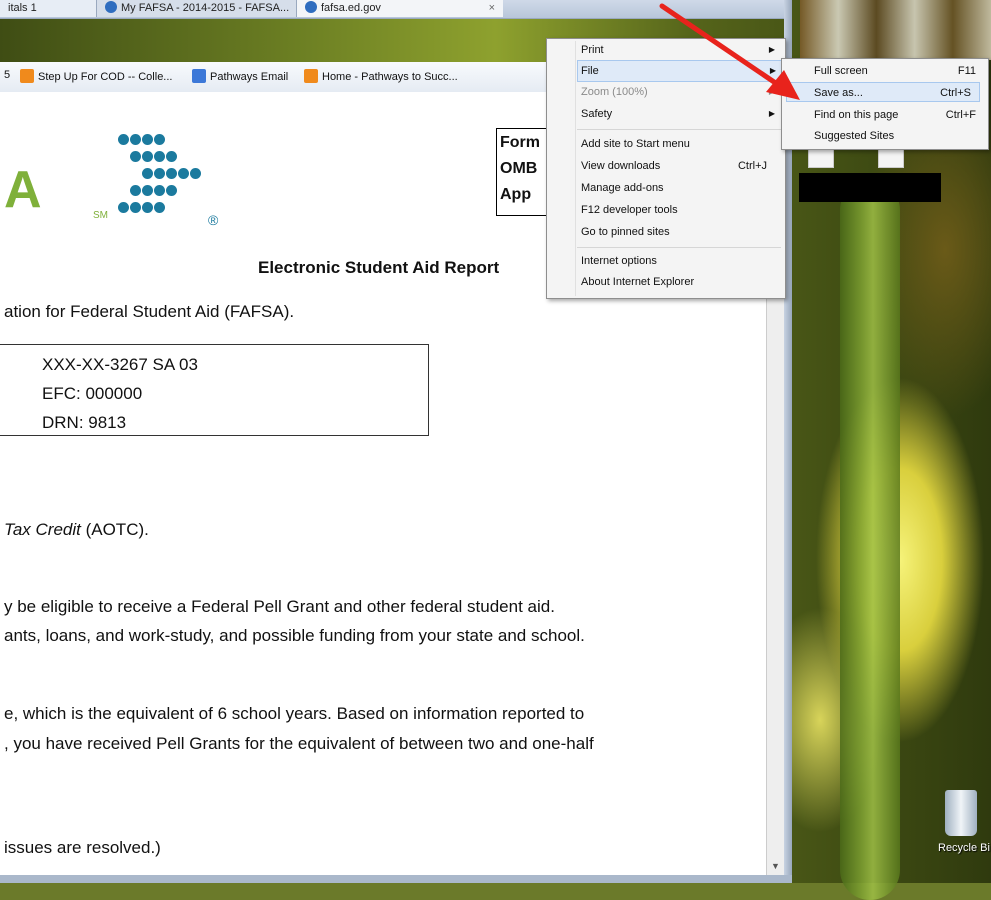 The height and width of the screenshot is (900, 991). I want to click on recycle-bin-icon, so click(961, 813).